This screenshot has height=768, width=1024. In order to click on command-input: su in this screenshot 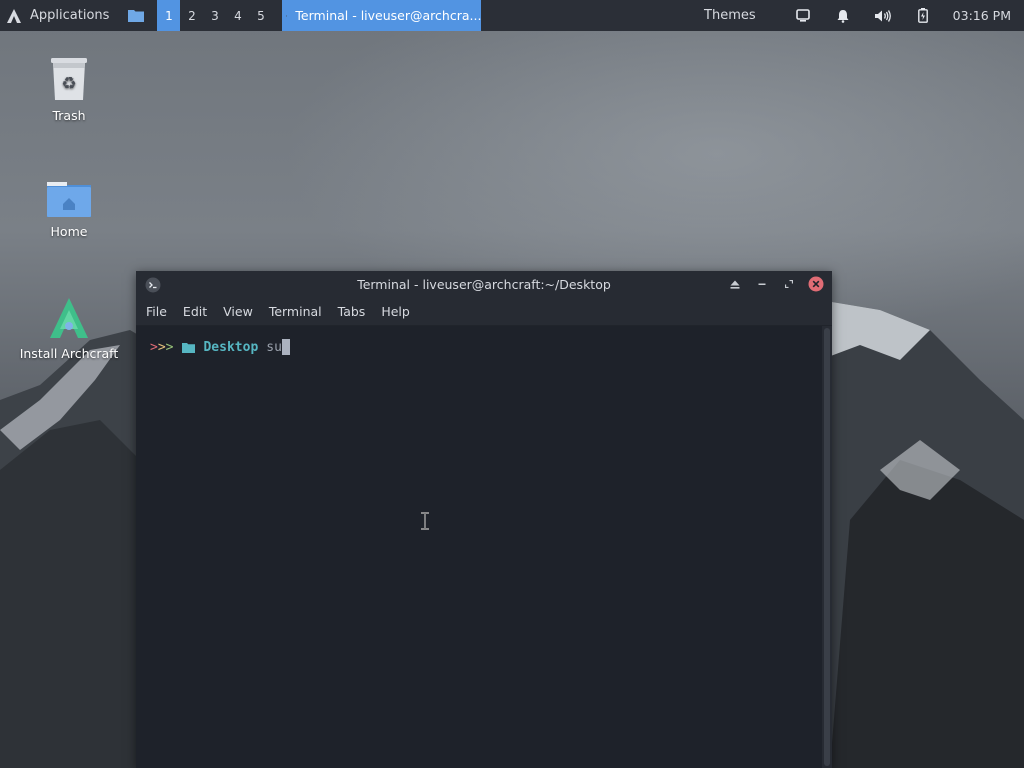, I will do `click(274, 347)`.